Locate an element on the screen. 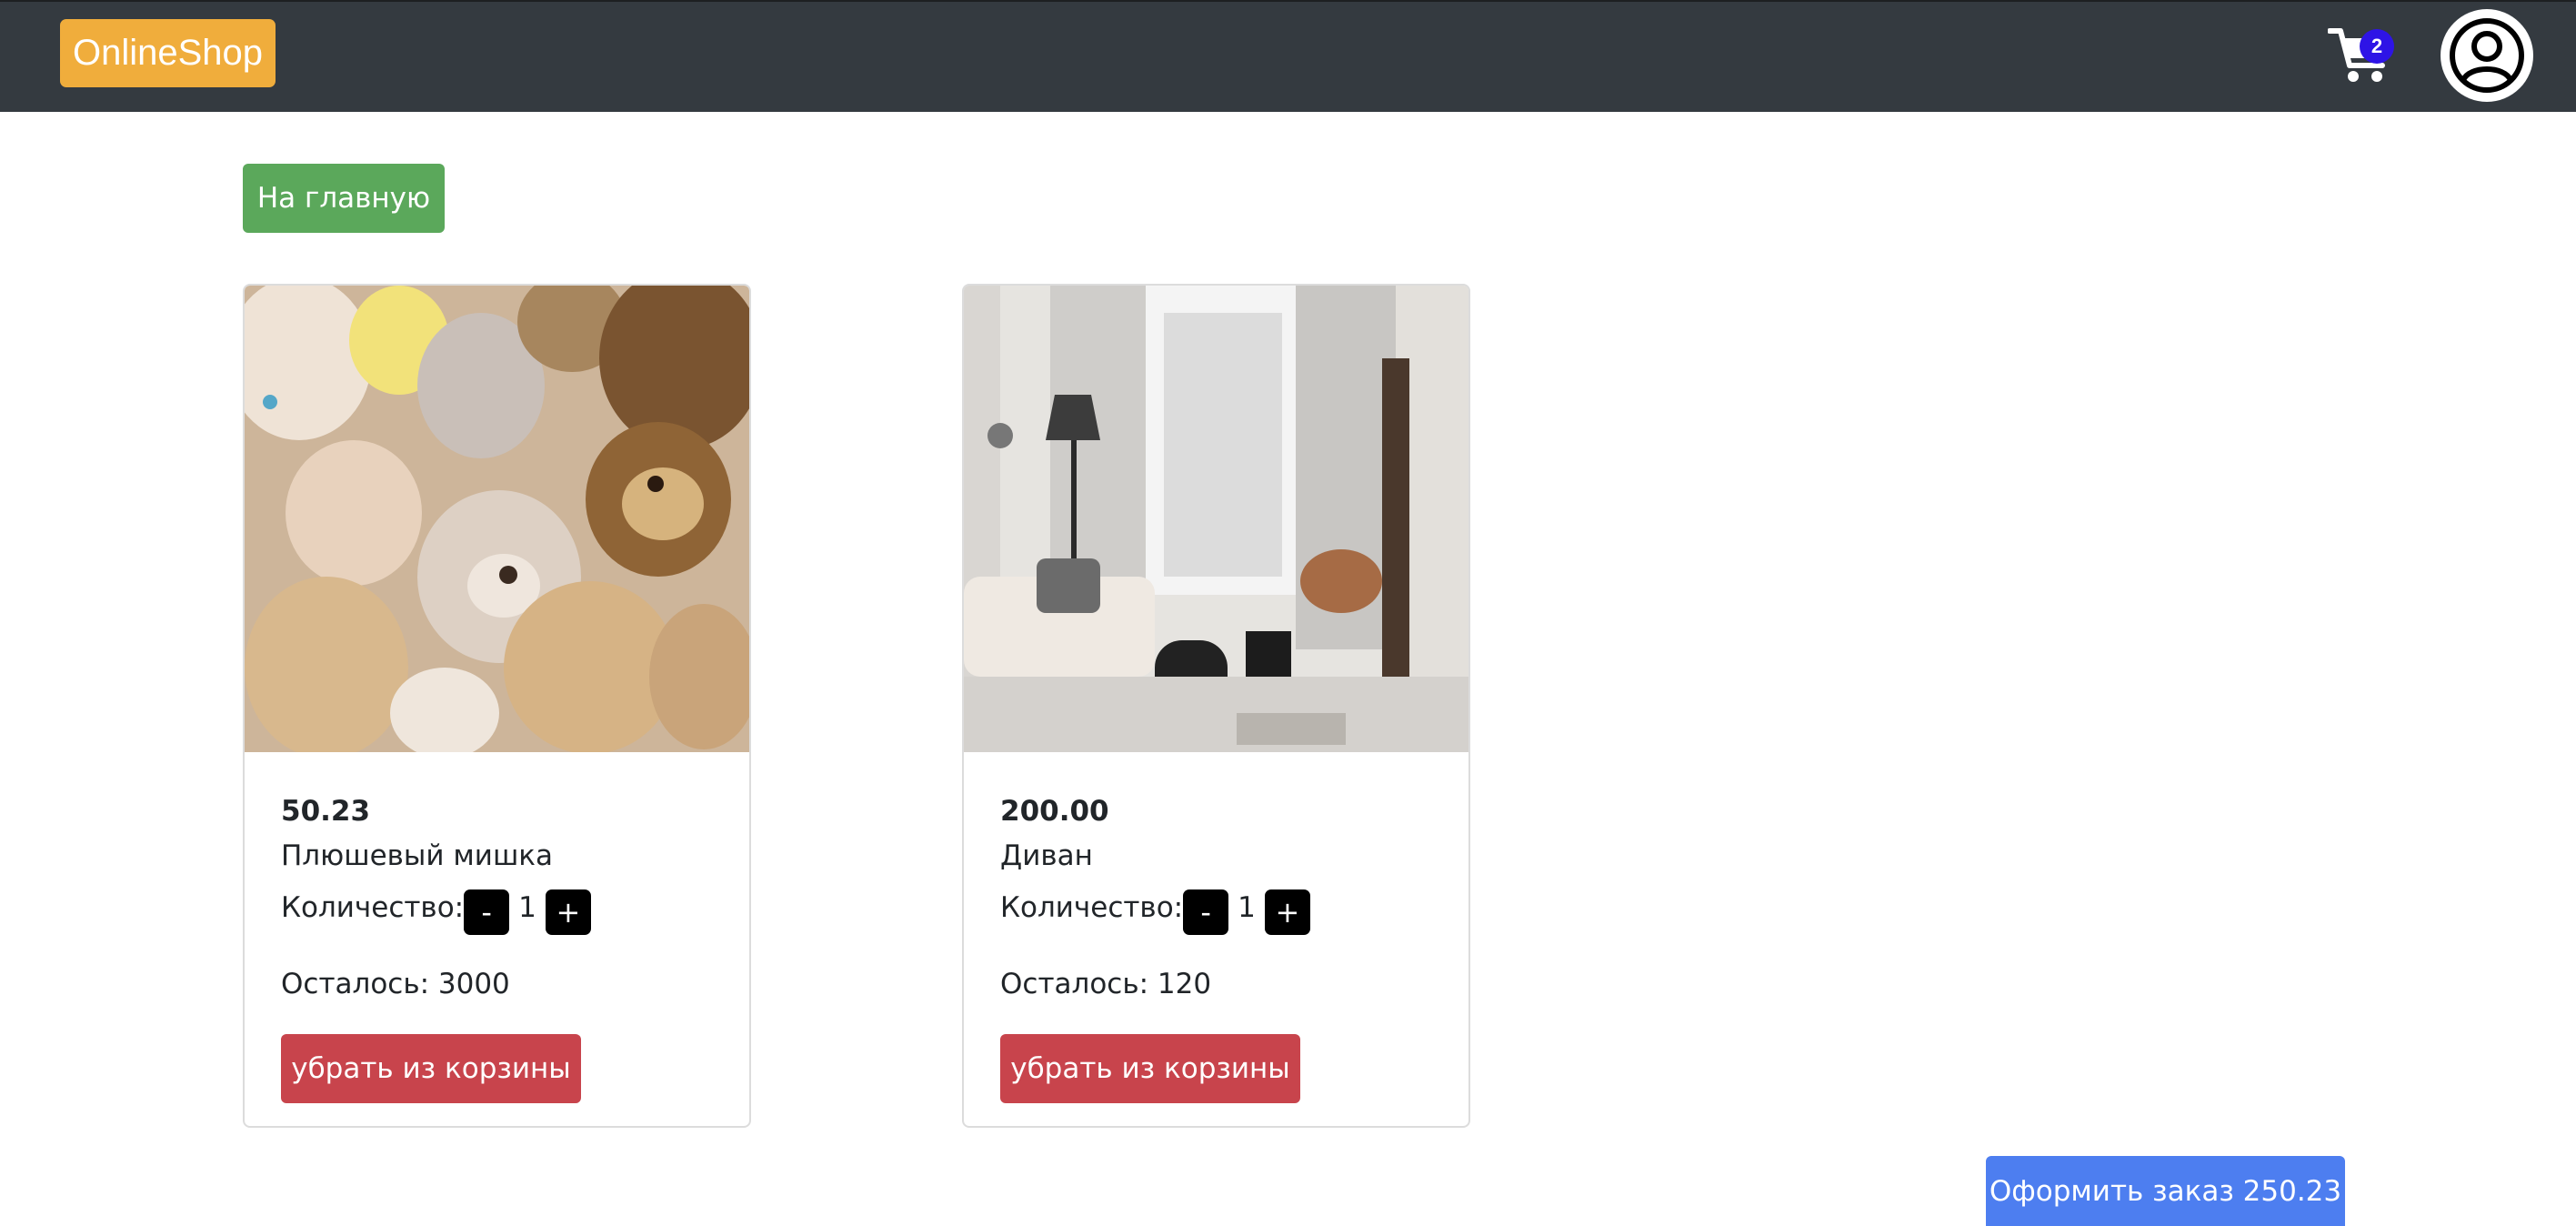 The height and width of the screenshot is (1226, 2576). stock-remaining: Осталось: 3000 is located at coordinates (395, 984).